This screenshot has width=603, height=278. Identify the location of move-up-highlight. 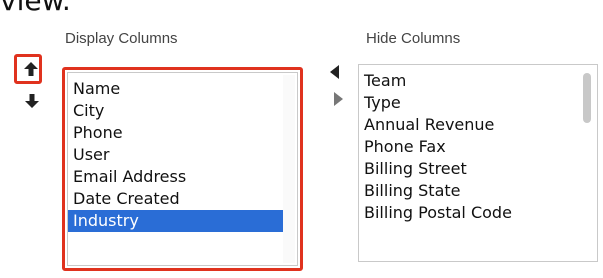
(28, 69).